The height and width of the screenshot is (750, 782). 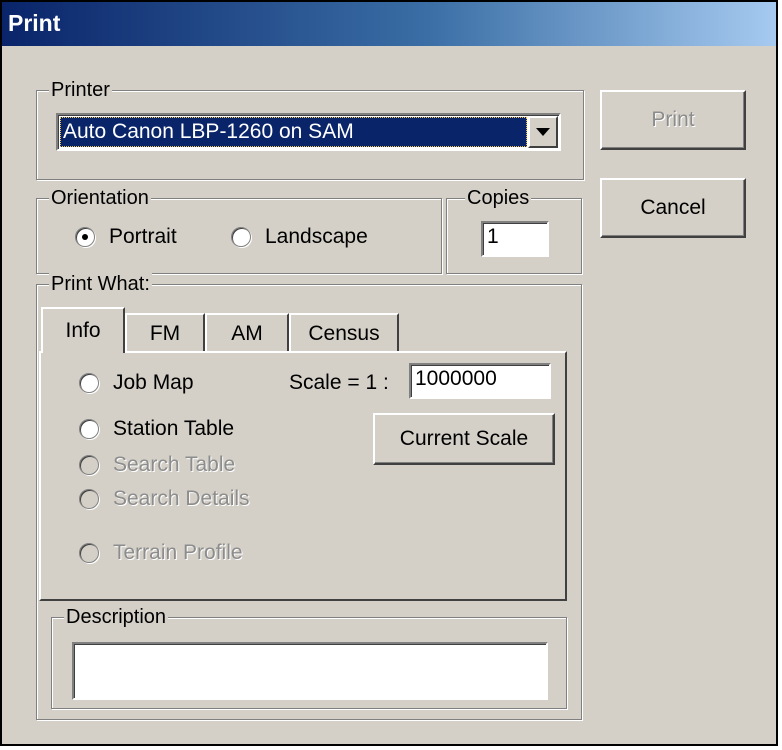 What do you see at coordinates (673, 208) in the screenshot?
I see `cancel-button: Cancel` at bounding box center [673, 208].